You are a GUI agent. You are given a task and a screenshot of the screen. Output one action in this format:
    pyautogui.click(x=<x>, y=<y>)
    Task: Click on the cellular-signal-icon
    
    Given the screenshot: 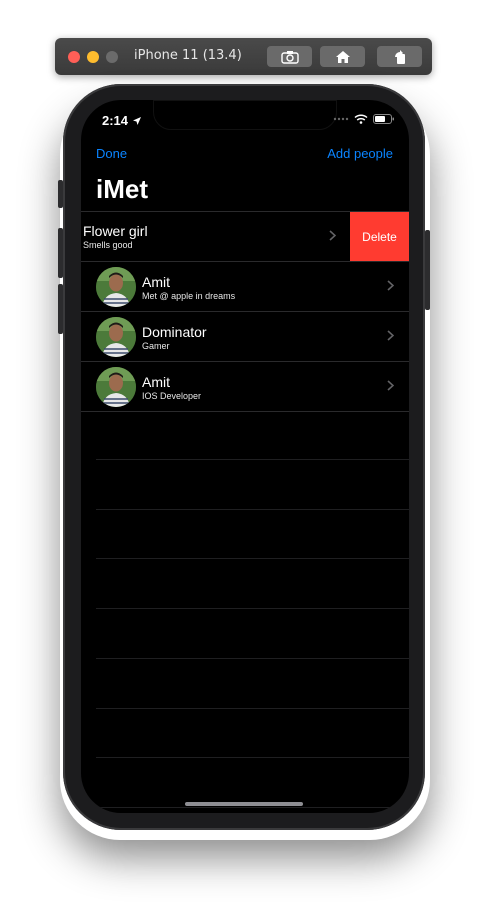 What is the action you would take?
    pyautogui.click(x=341, y=119)
    